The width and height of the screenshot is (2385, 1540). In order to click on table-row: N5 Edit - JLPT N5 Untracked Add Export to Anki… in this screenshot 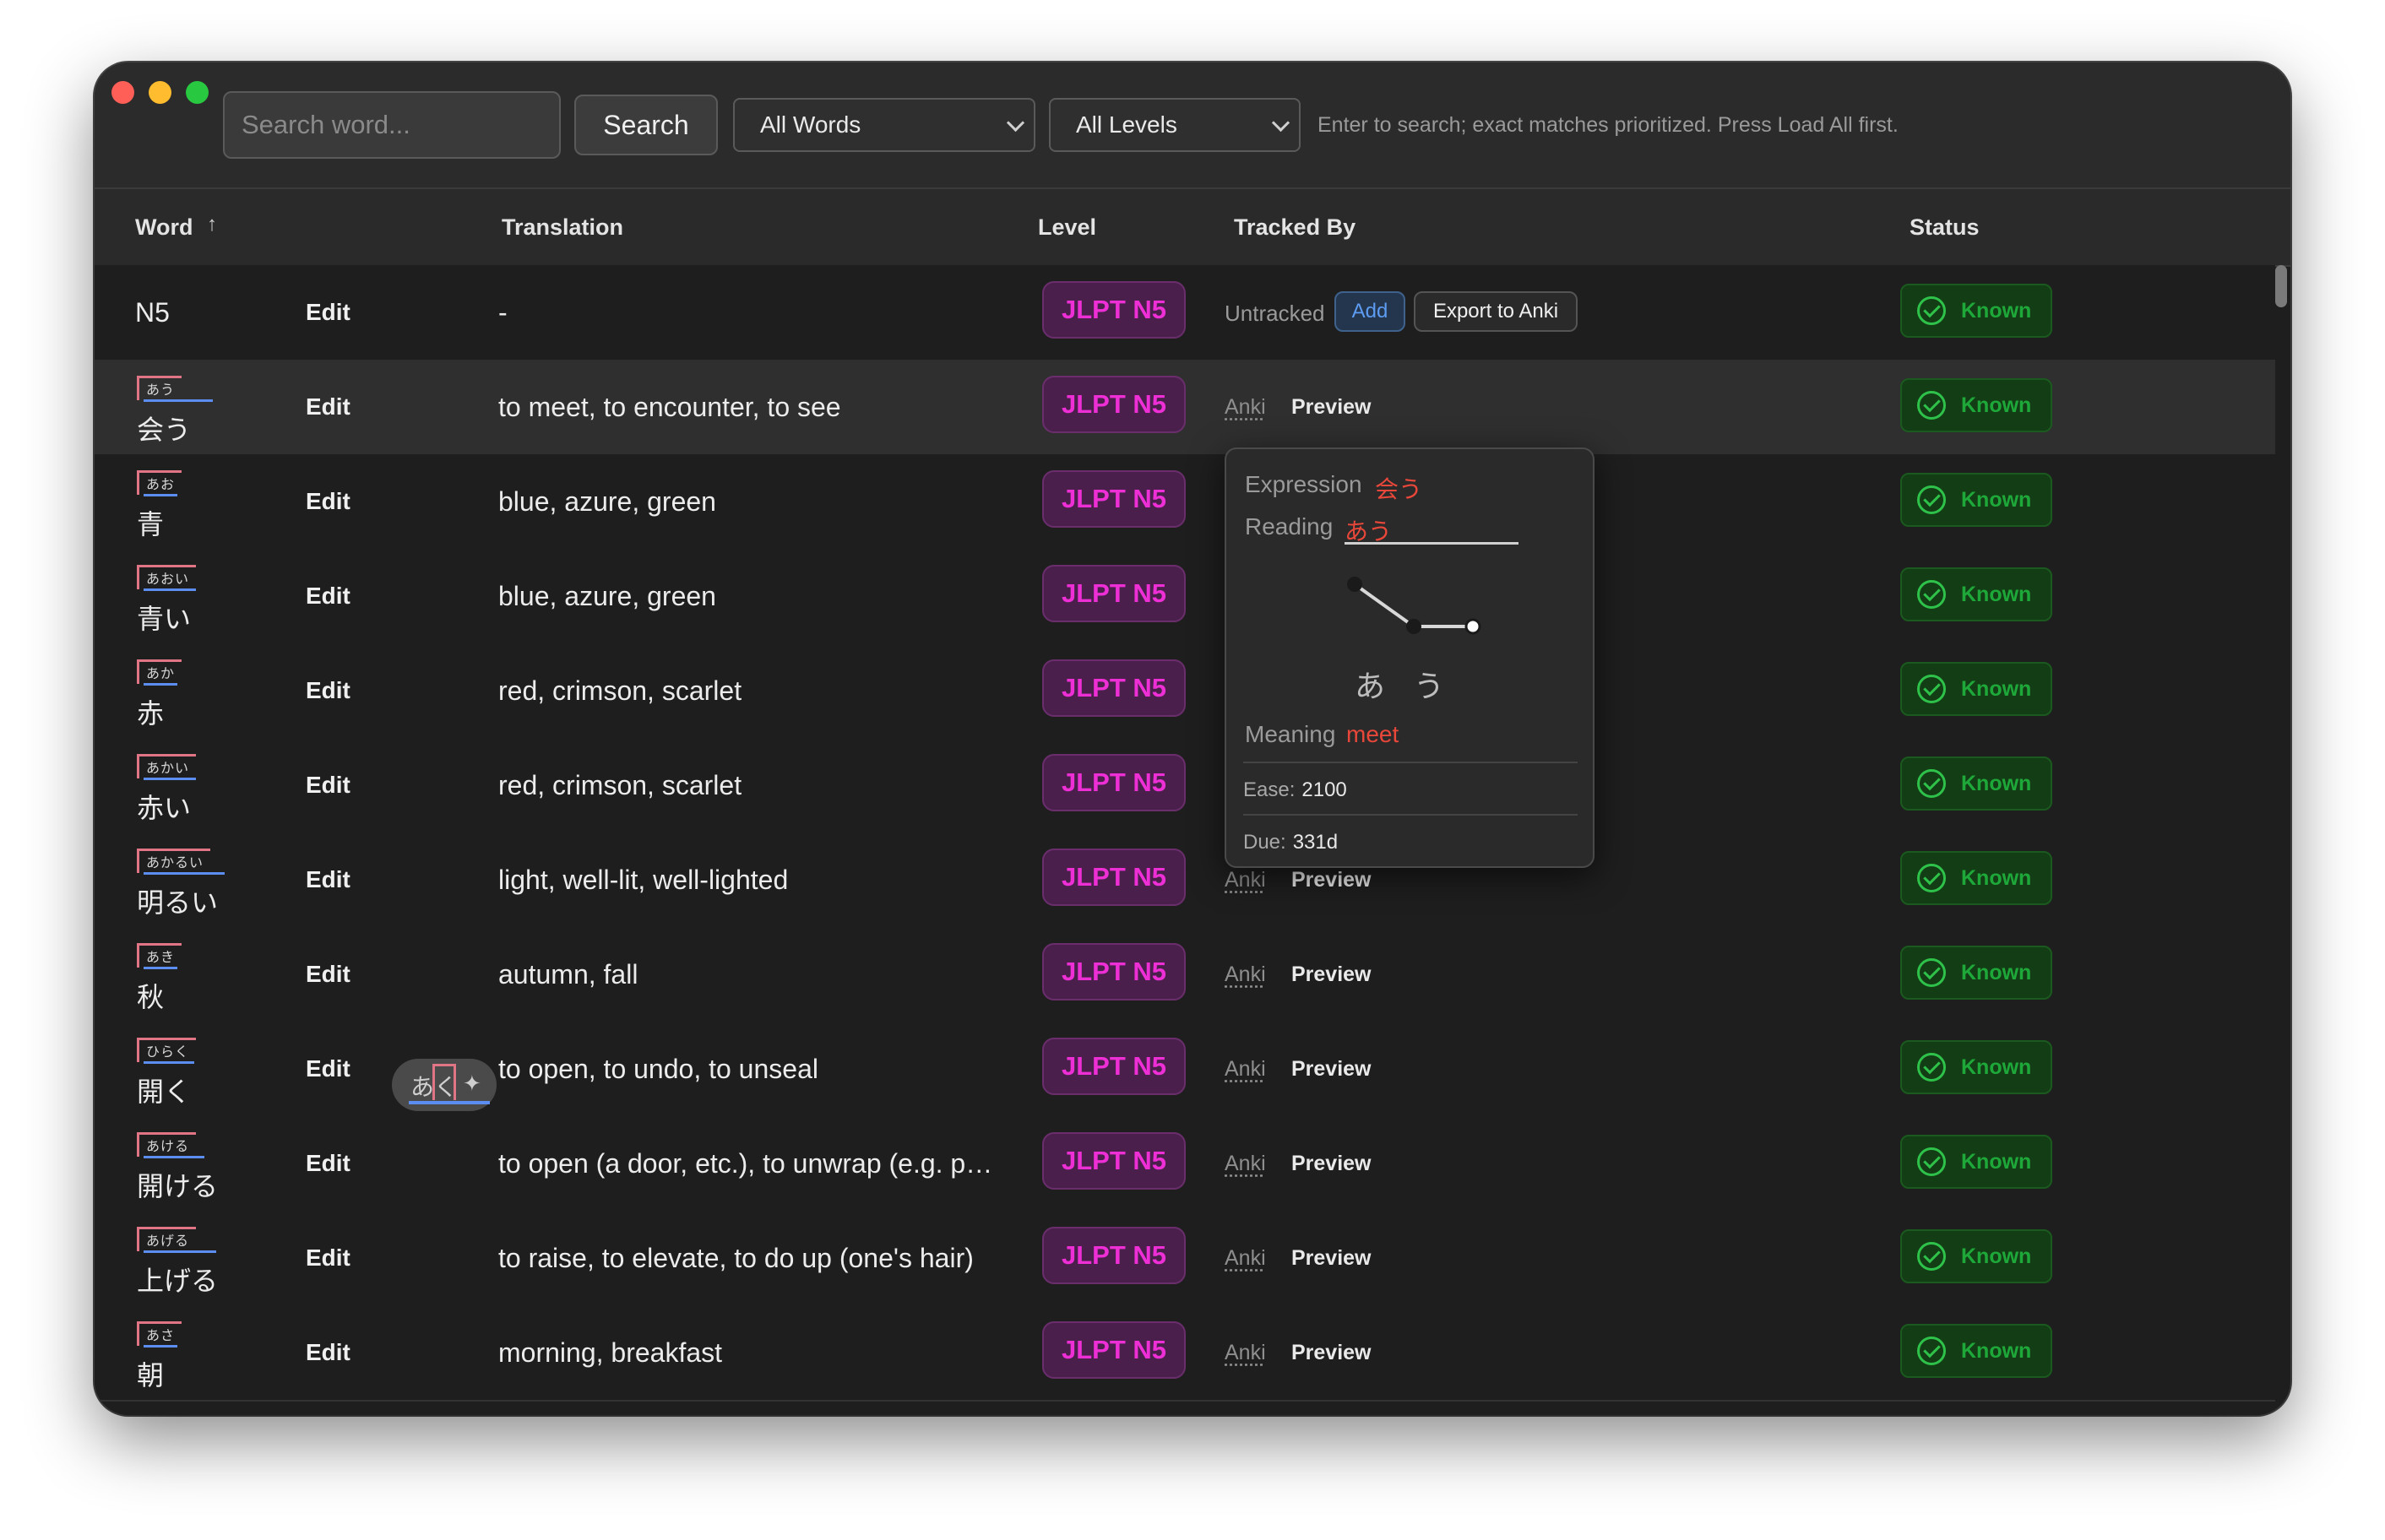, I will do `click(1185, 313)`.